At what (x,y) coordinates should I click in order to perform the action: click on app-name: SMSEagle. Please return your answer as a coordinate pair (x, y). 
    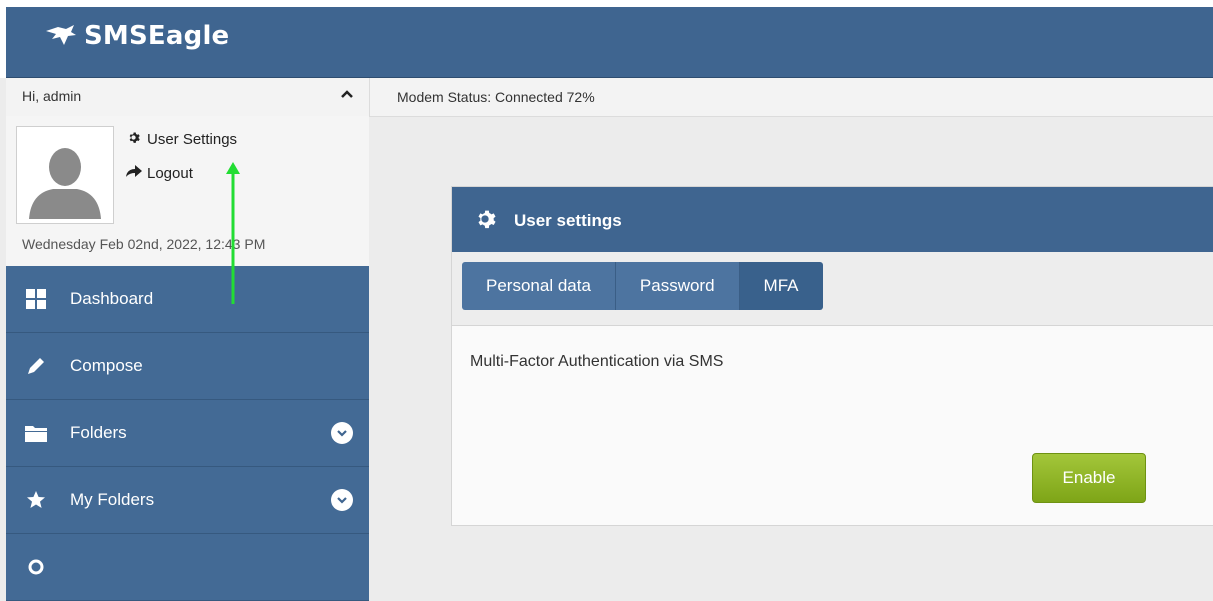
    Looking at the image, I should click on (157, 36).